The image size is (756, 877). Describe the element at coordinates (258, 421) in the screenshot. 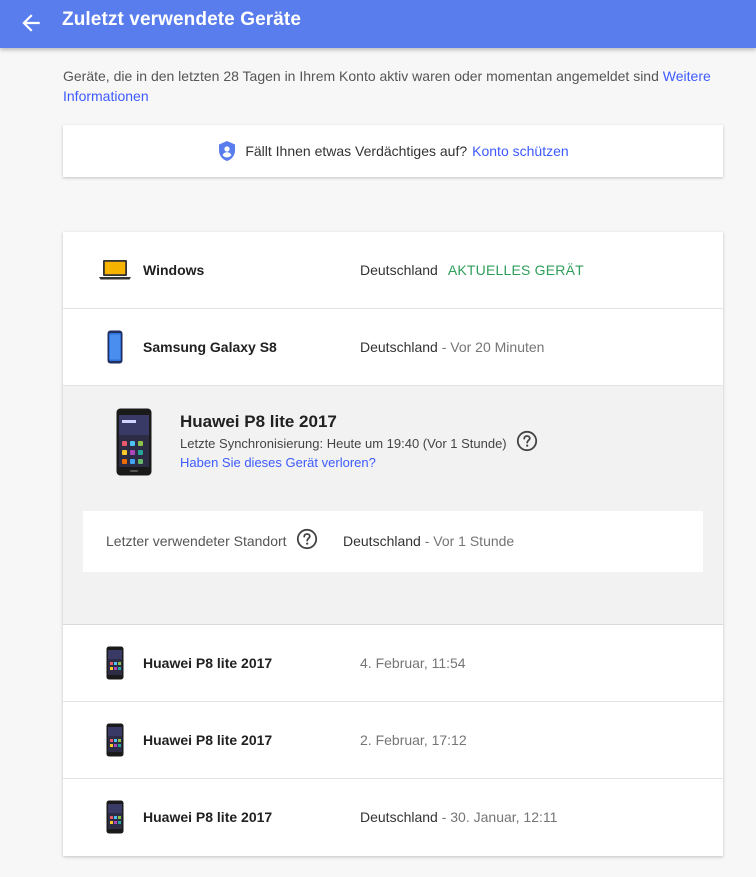

I see `expanded-device-name: Huawei P8 lite 2017` at that location.